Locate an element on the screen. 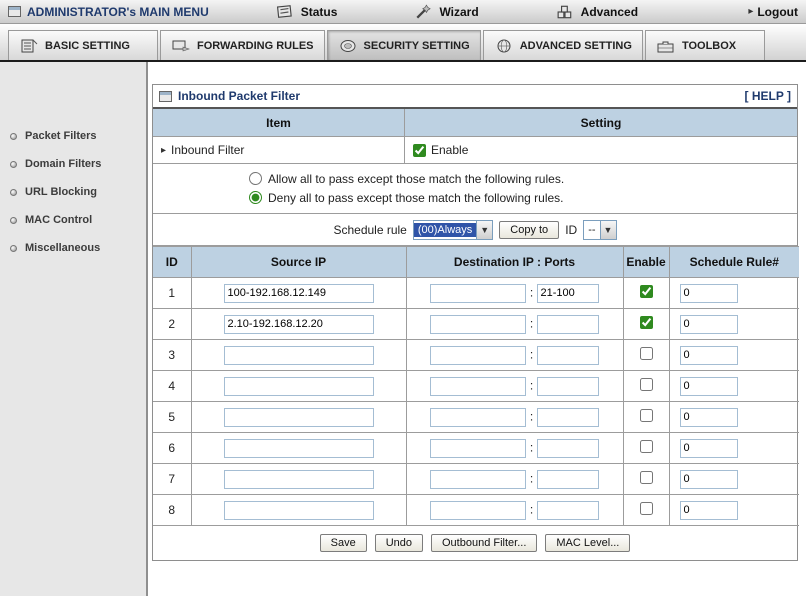 The height and width of the screenshot is (598, 806). sidebar-item-mac-control: MAC Control is located at coordinates (73, 220).